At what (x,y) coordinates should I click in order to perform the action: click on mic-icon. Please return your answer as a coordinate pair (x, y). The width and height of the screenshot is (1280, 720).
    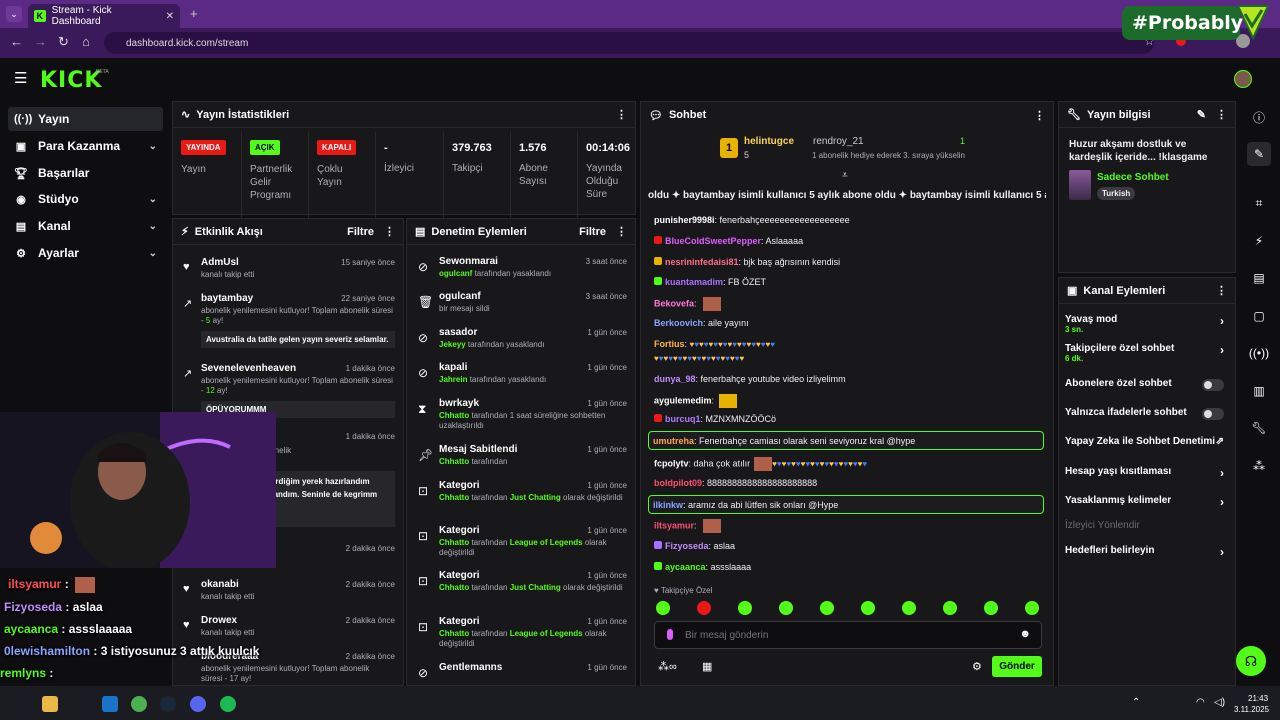
    Looking at the image, I should click on (670, 634).